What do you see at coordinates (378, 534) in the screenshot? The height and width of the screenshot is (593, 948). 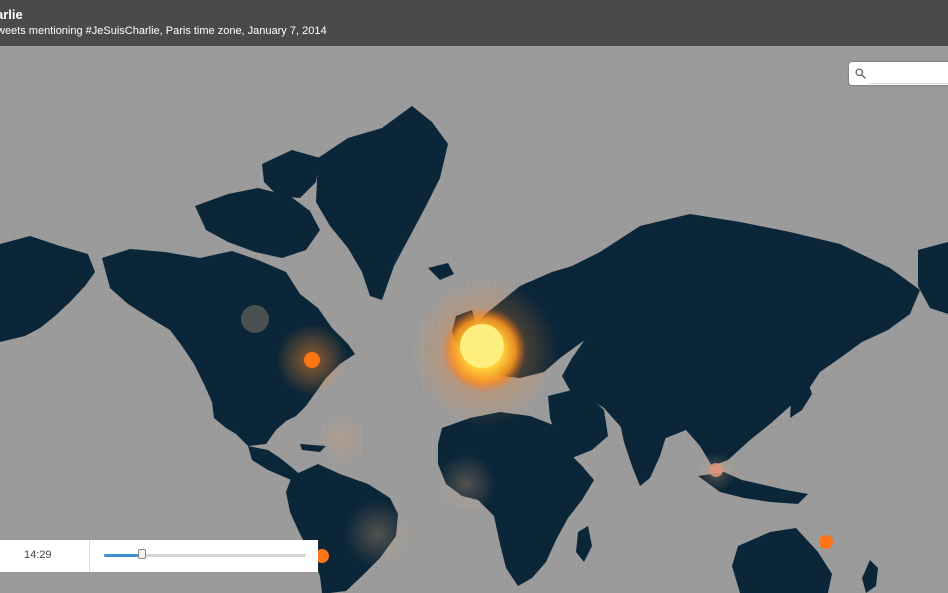 I see `faint-cluster-south-america` at bounding box center [378, 534].